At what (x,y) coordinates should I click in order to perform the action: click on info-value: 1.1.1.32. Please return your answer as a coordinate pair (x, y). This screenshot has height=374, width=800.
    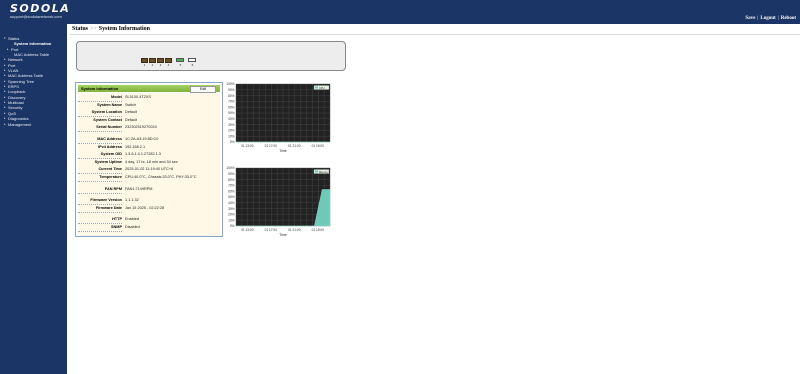
    Looking at the image, I should click on (132, 200).